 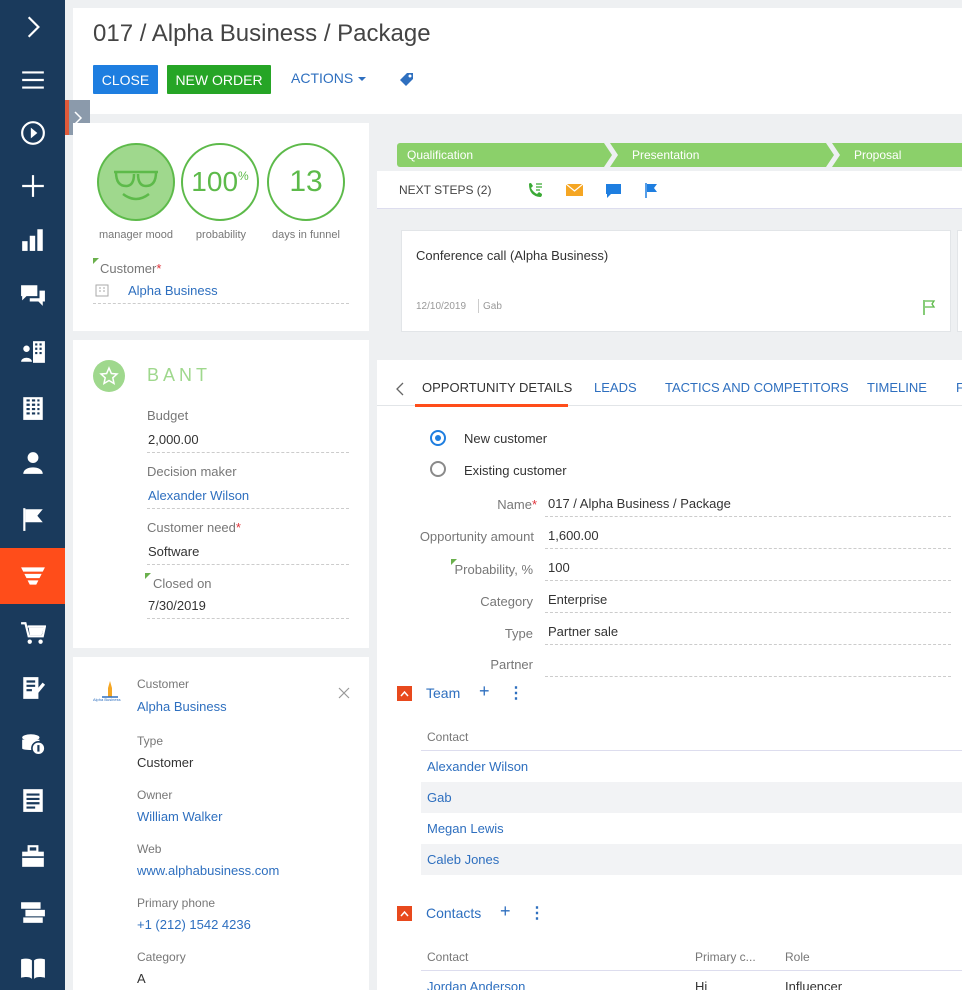 What do you see at coordinates (32, 352) in the screenshot?
I see `accounts-icon` at bounding box center [32, 352].